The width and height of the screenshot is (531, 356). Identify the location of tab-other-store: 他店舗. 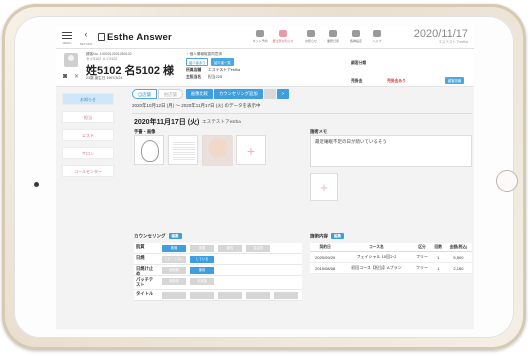
(170, 94).